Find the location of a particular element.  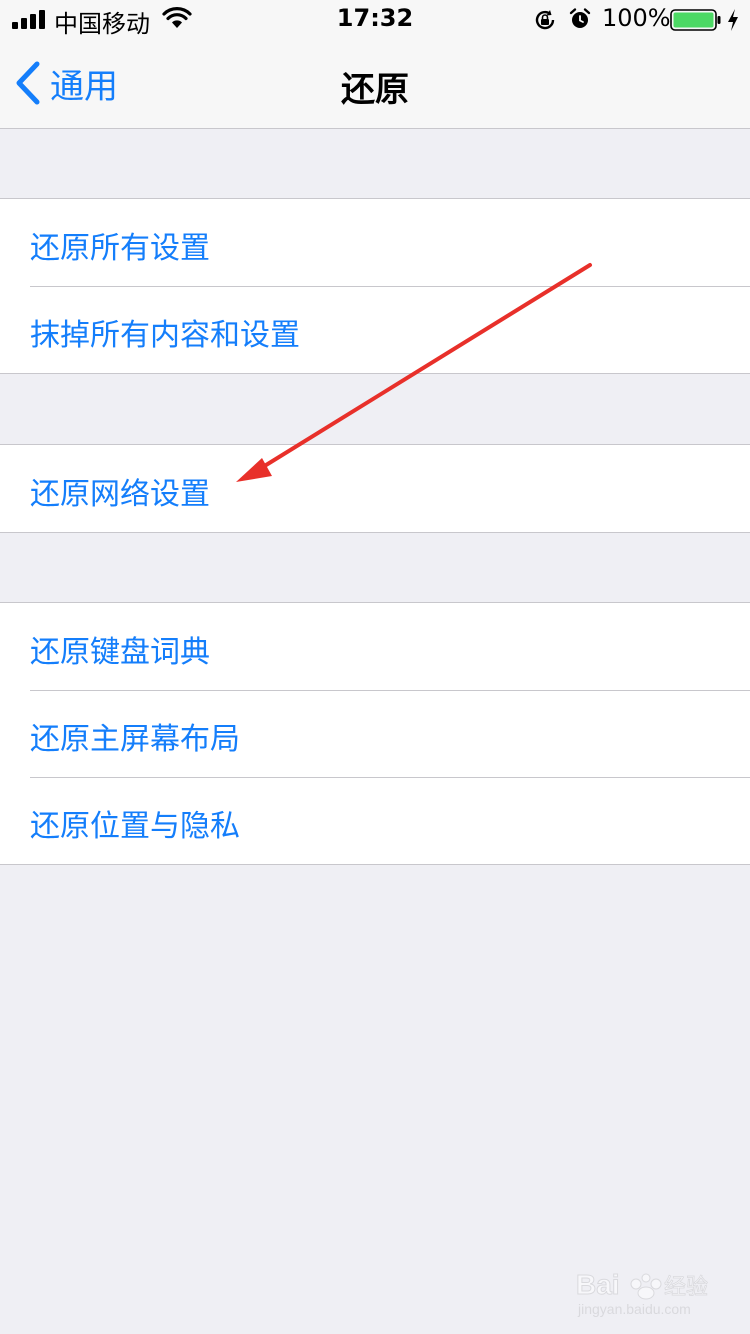

cell-label: 还原所有设置 is located at coordinates (120, 248).